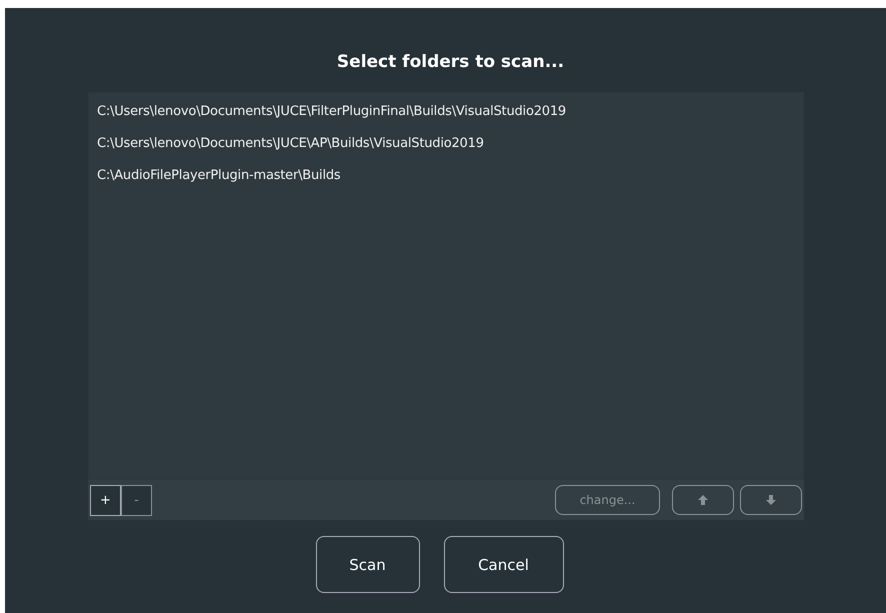  What do you see at coordinates (446, 147) in the screenshot?
I see `folder-path: C:\Users\lenovo\Documents\JUCE\AP\Builds\VisualStudio2019` at bounding box center [446, 147].